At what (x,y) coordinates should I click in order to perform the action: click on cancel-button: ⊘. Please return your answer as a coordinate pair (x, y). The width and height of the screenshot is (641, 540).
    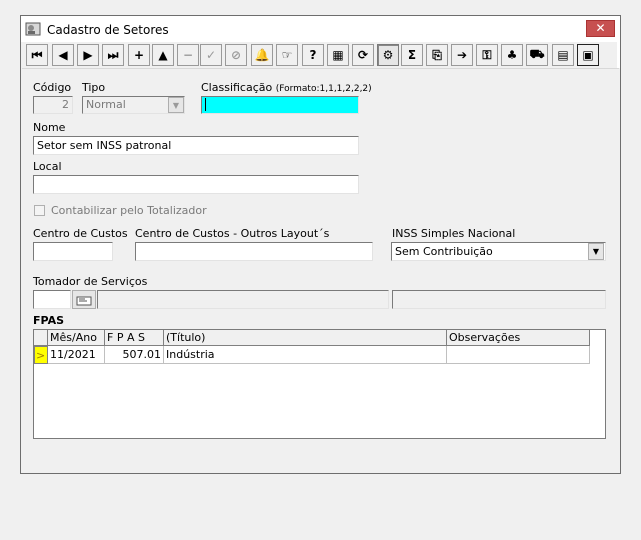
    Looking at the image, I should click on (236, 55).